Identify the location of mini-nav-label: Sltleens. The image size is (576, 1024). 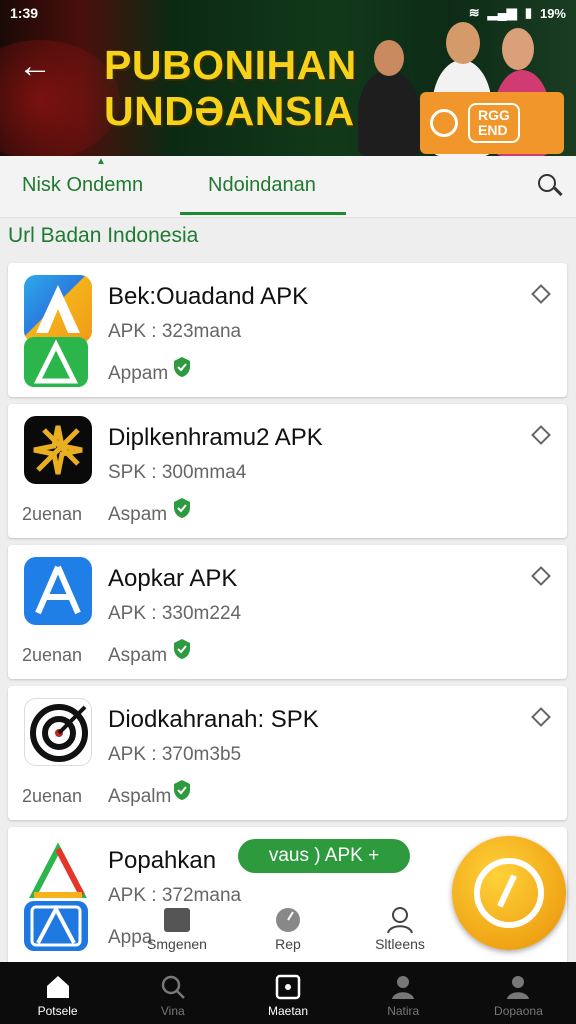
(400, 944).